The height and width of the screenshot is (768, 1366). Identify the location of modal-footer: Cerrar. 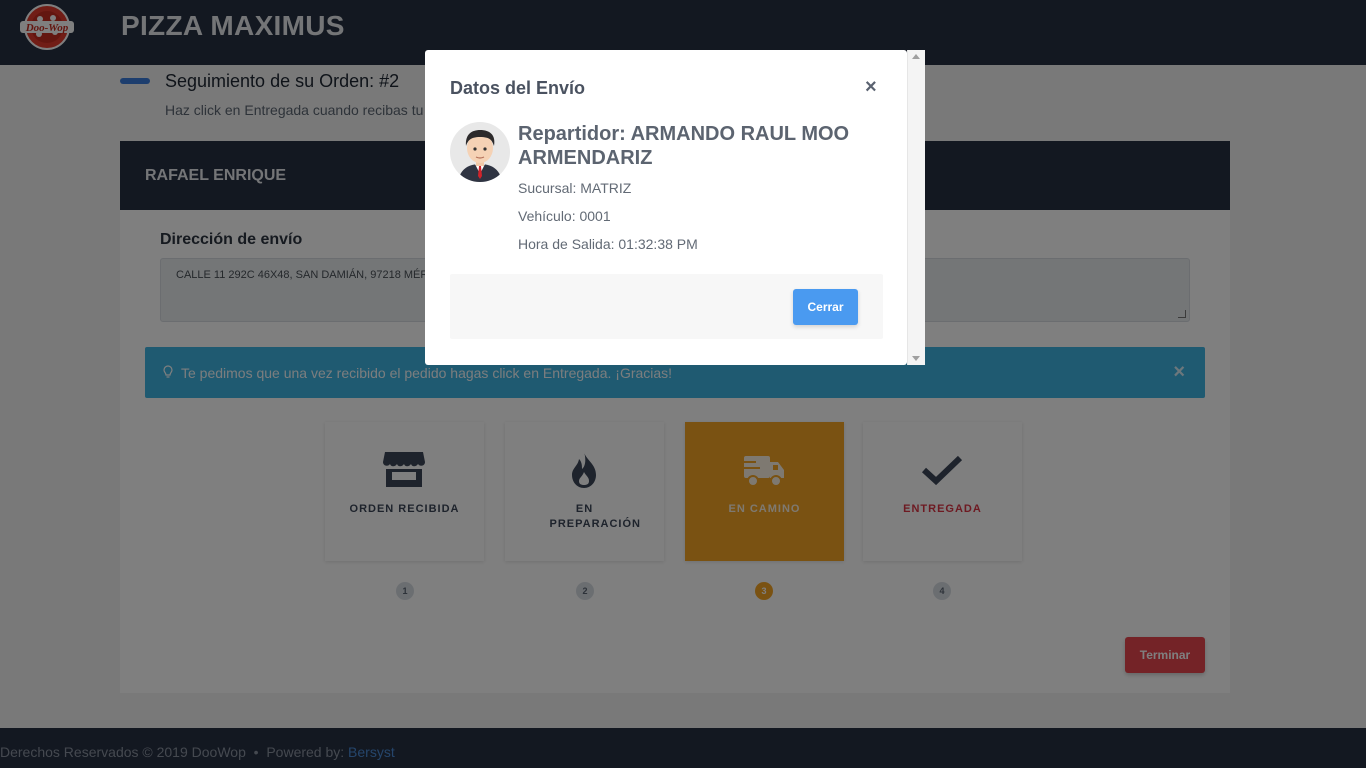
(666, 306).